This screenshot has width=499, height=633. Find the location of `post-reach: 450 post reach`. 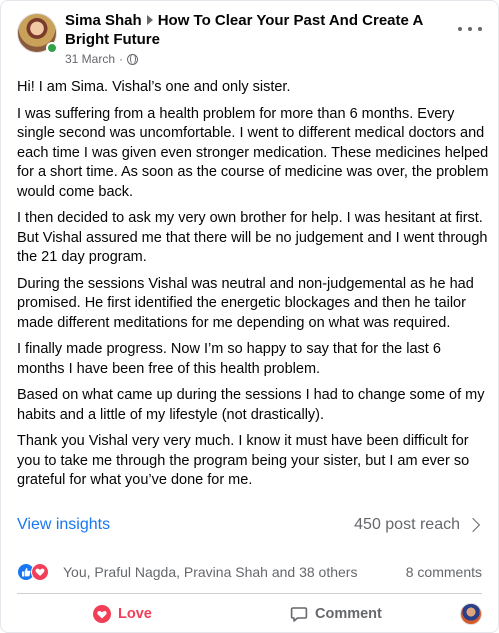

post-reach: 450 post reach is located at coordinates (407, 525).